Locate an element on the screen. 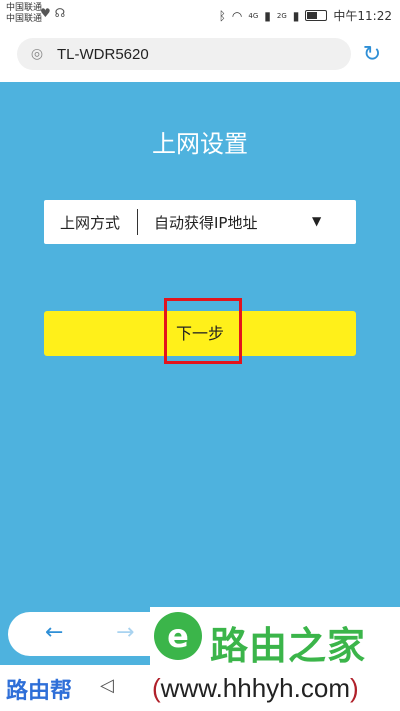  refresh-icon: ↻ is located at coordinates (372, 55).